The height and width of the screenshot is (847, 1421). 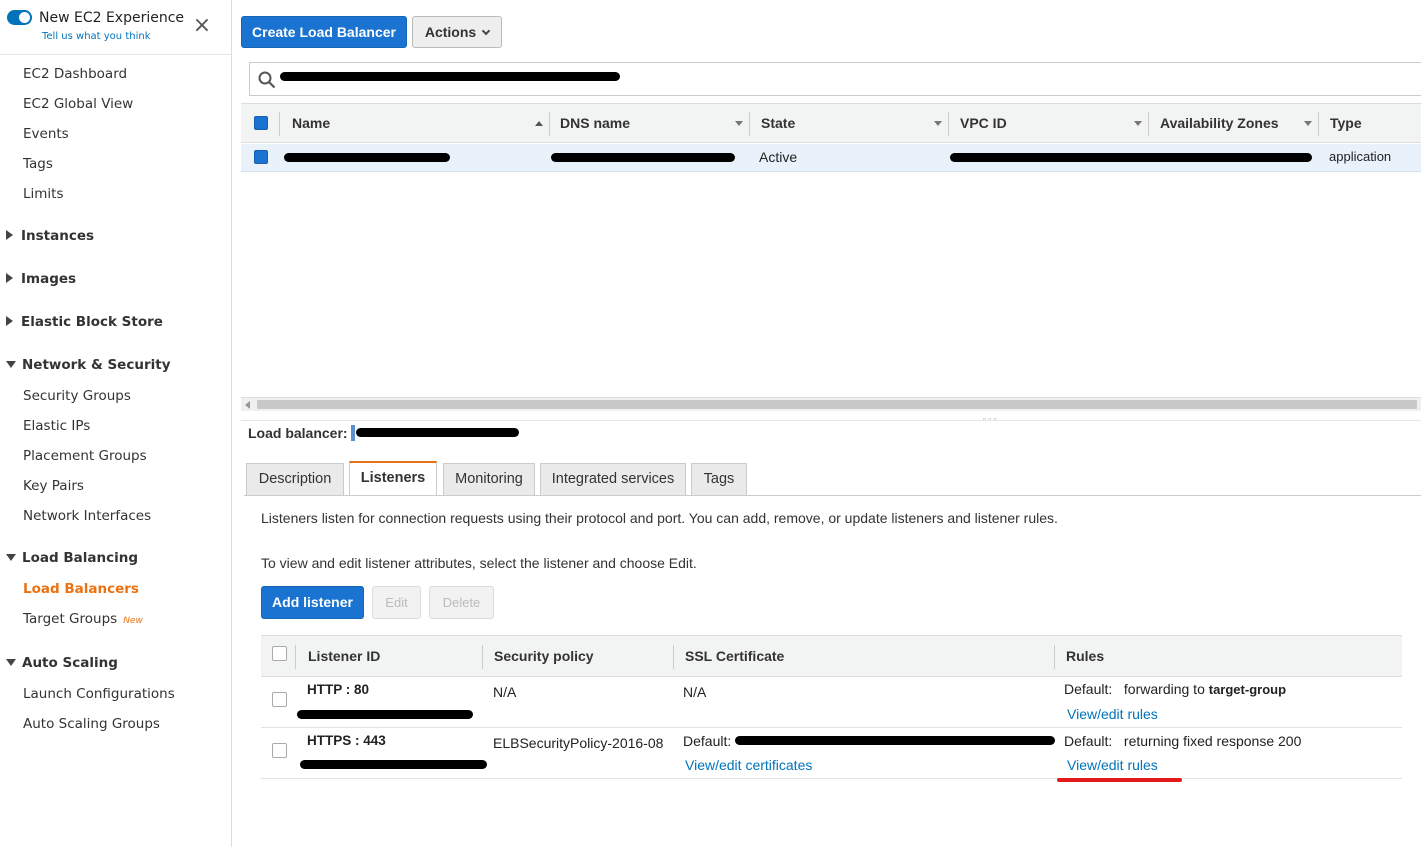 What do you see at coordinates (70, 663) in the screenshot?
I see `section-label: Auto Scaling` at bounding box center [70, 663].